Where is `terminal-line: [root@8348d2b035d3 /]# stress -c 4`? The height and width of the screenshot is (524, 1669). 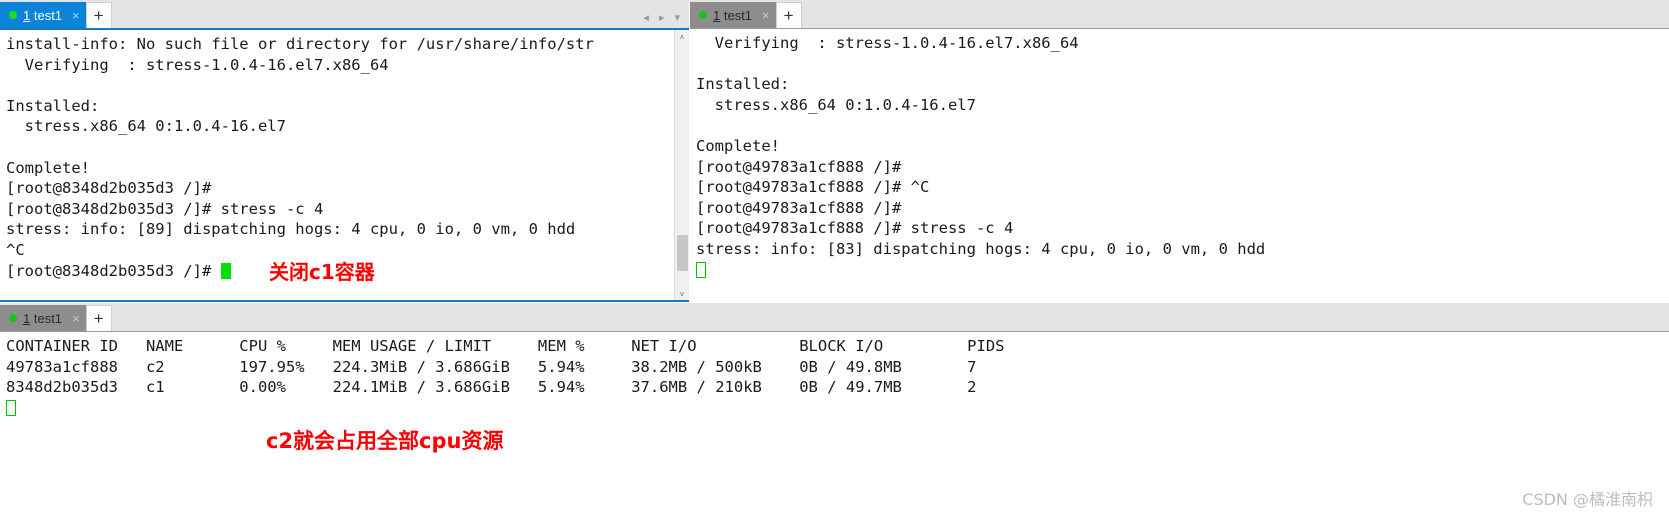 terminal-line: [root@8348d2b035d3 /]# stress -c 4 is located at coordinates (165, 208).